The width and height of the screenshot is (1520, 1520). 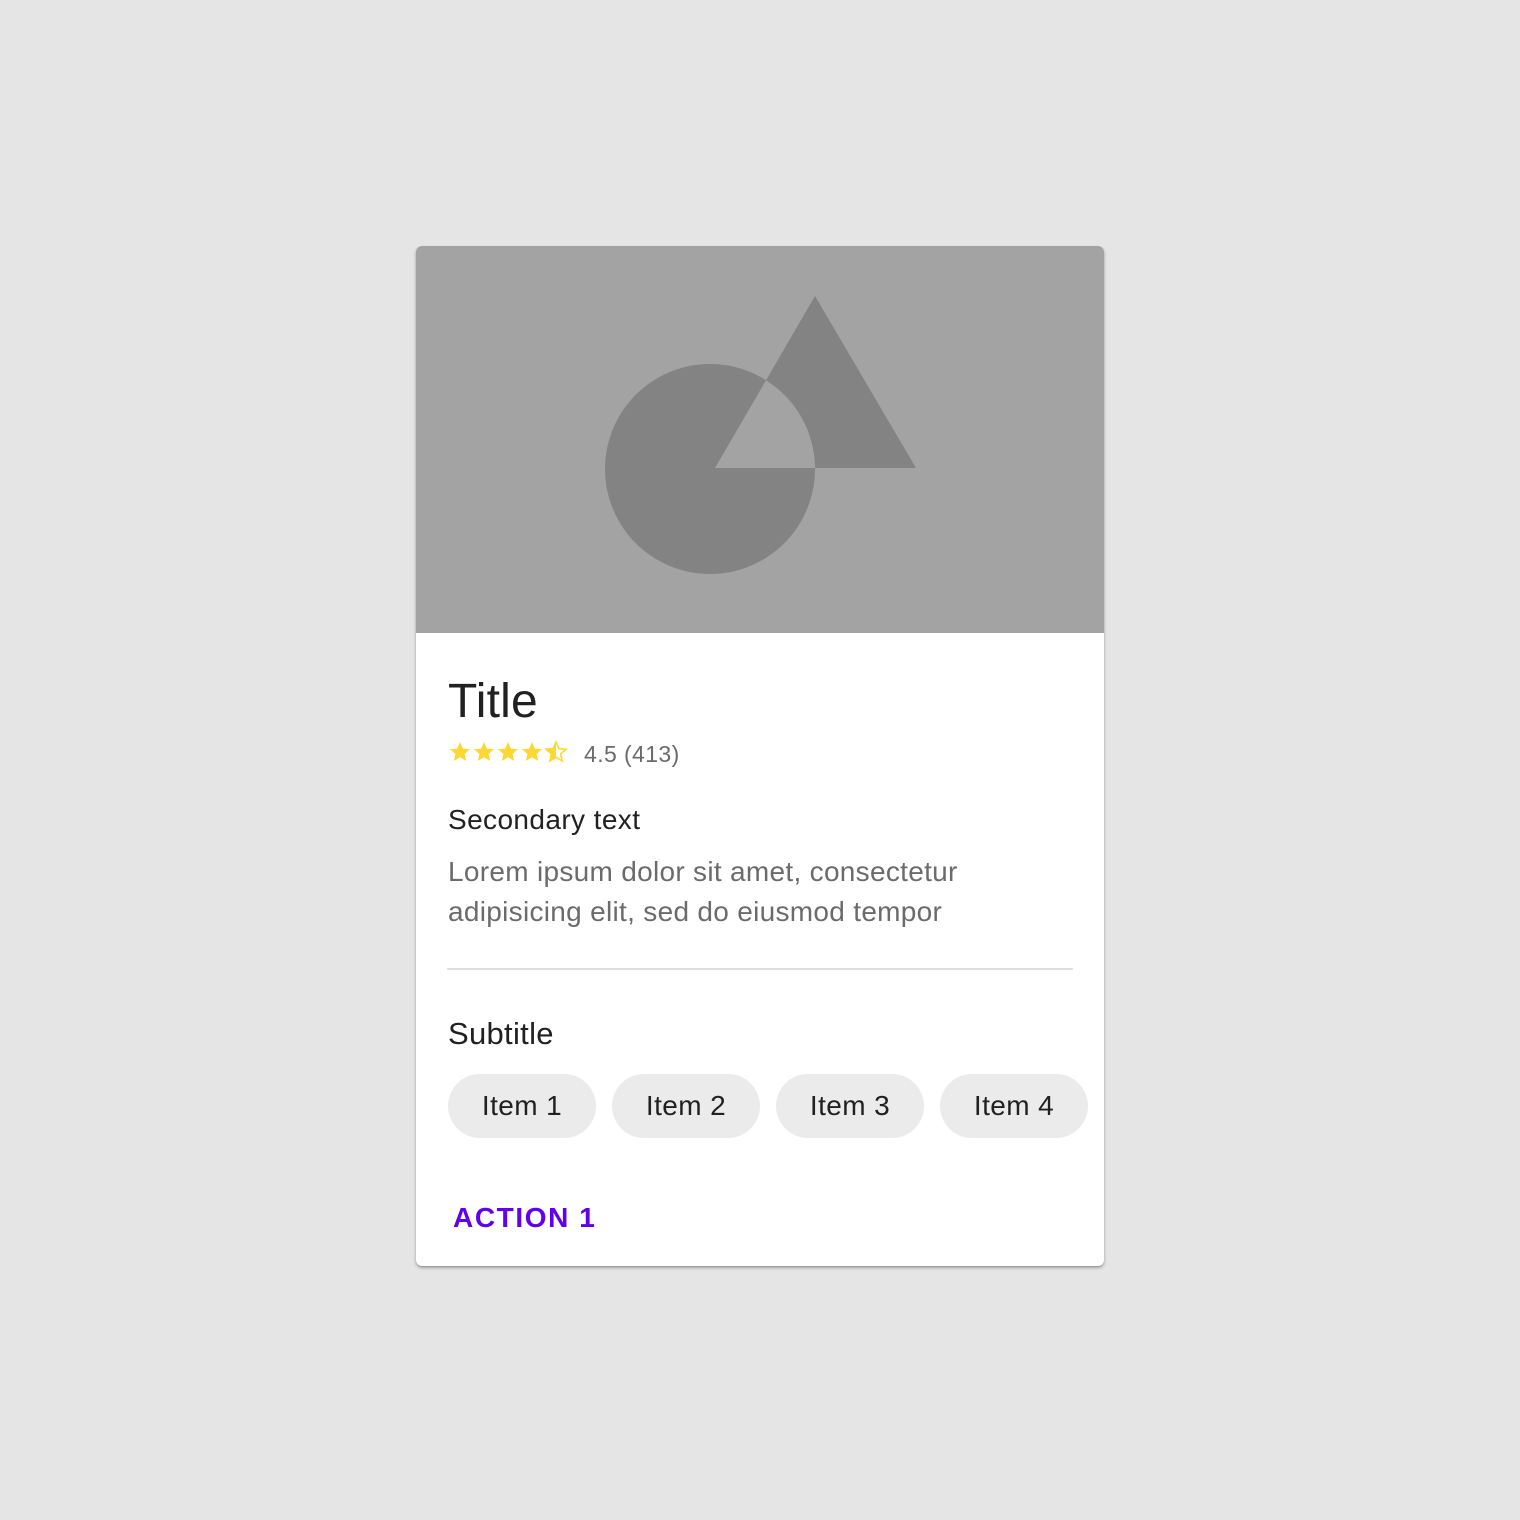 I want to click on divider, so click(x=760, y=969).